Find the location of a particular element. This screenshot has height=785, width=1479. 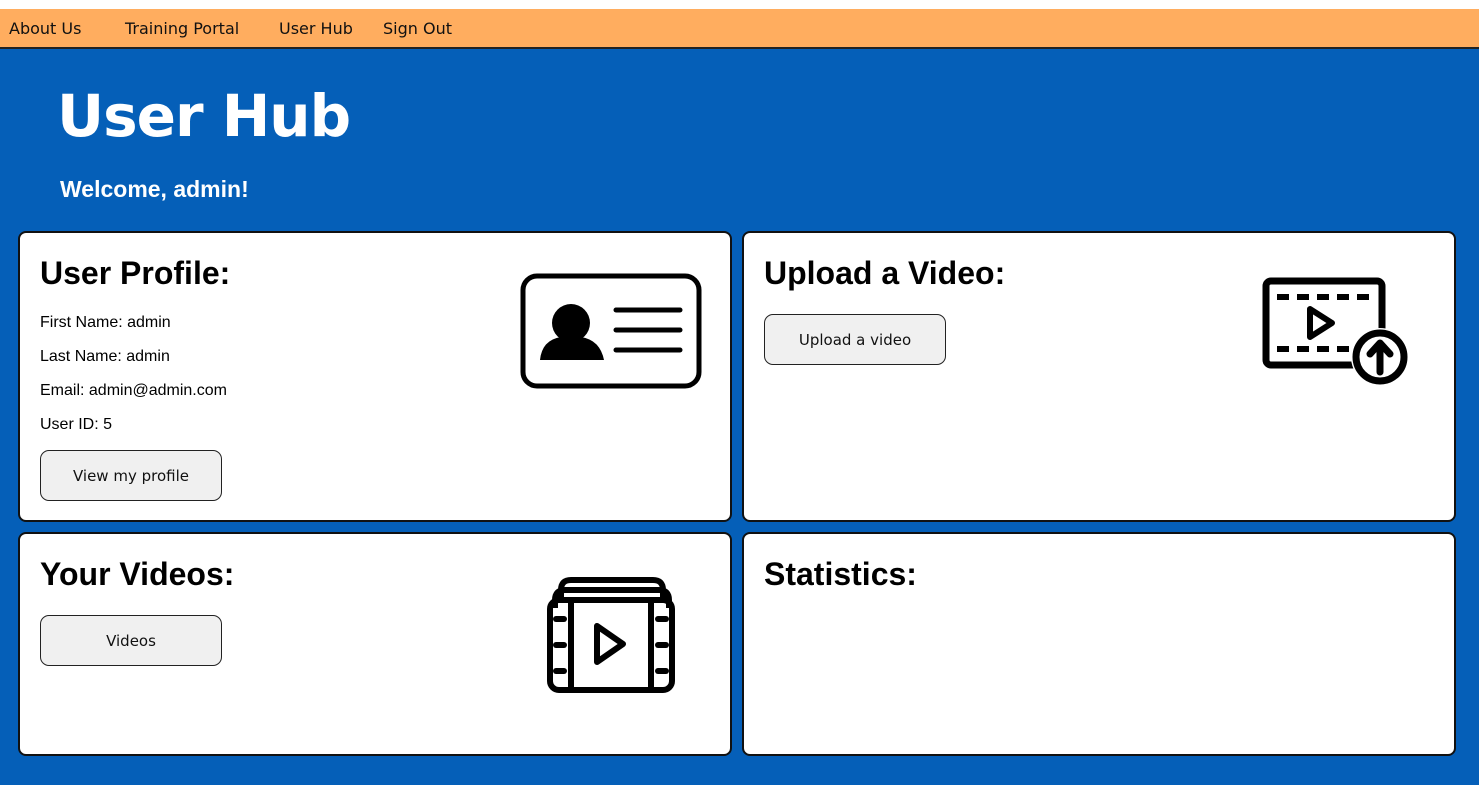

user-id-field: User ID: 5 is located at coordinates (76, 424).